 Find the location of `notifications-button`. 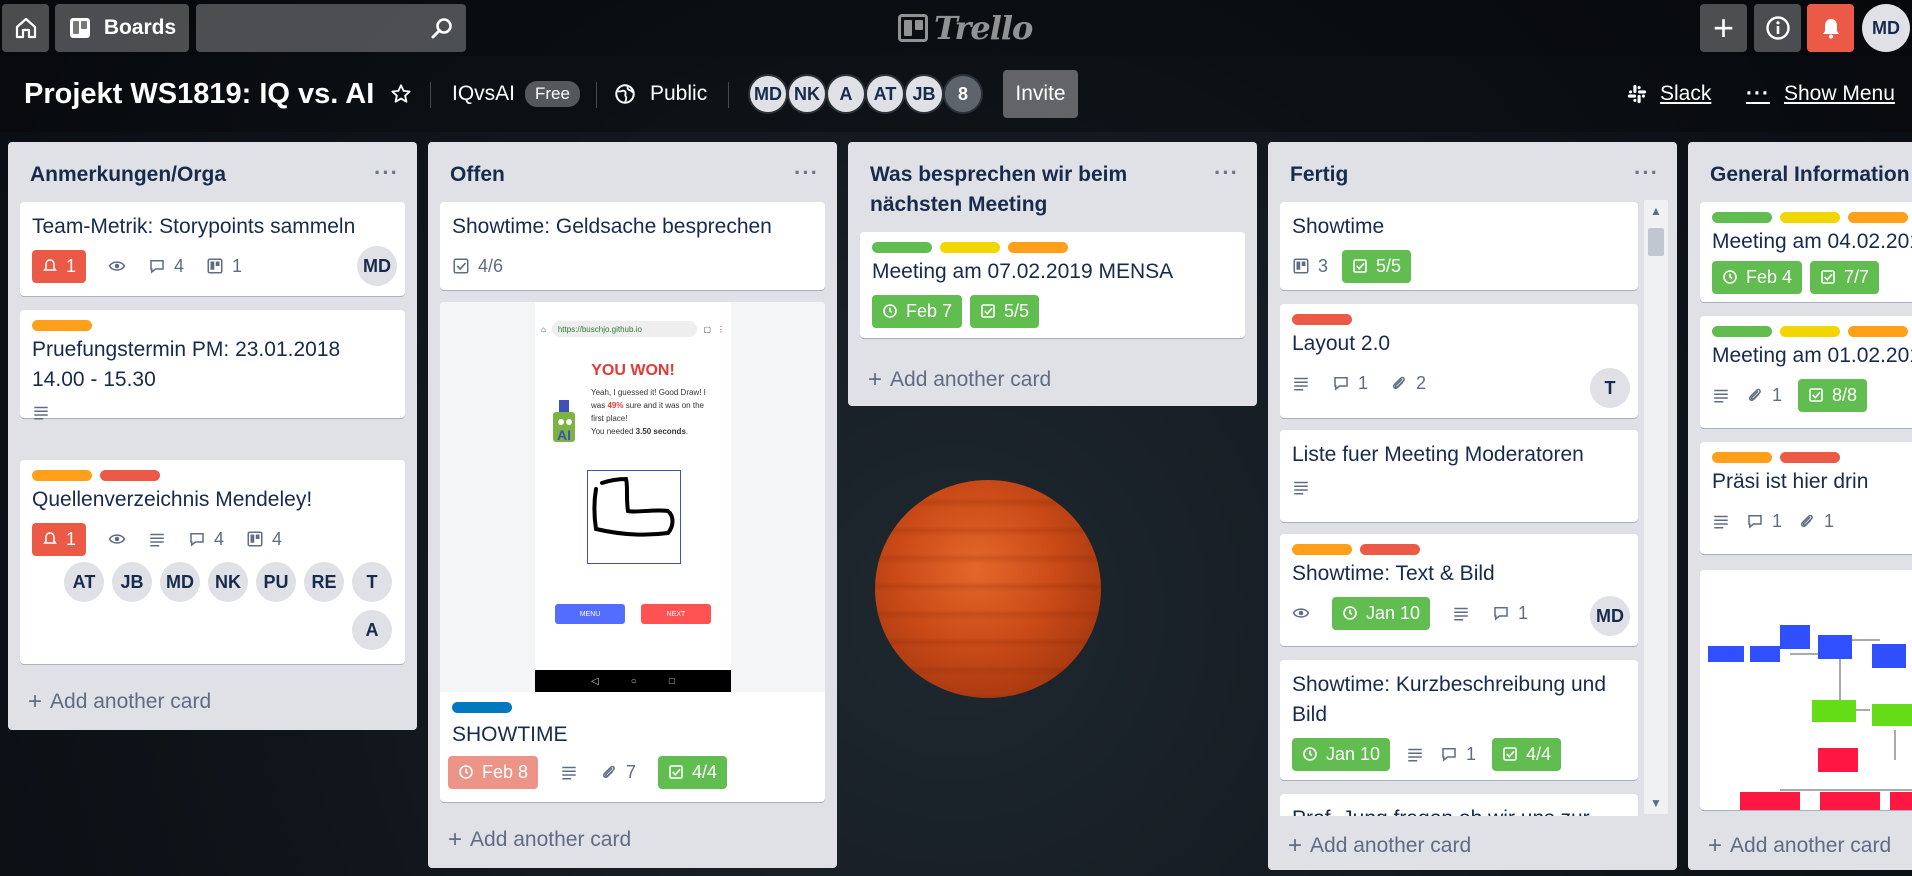

notifications-button is located at coordinates (1830, 28).